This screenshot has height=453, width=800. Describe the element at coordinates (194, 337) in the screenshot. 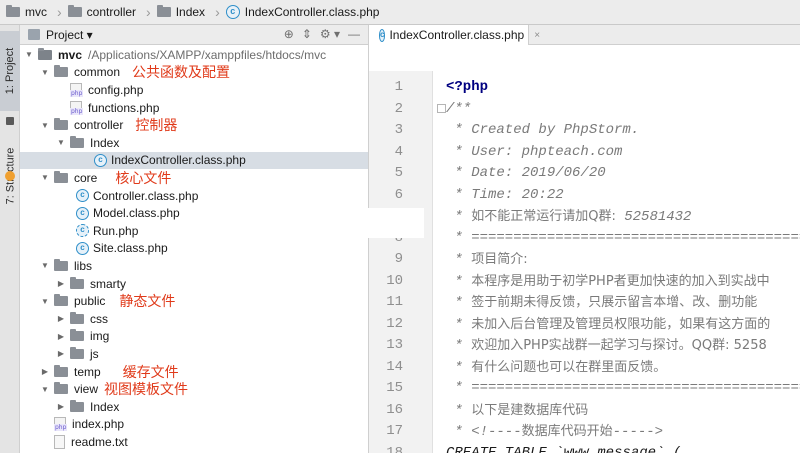

I see `tree-item-img: ▶ img` at that location.